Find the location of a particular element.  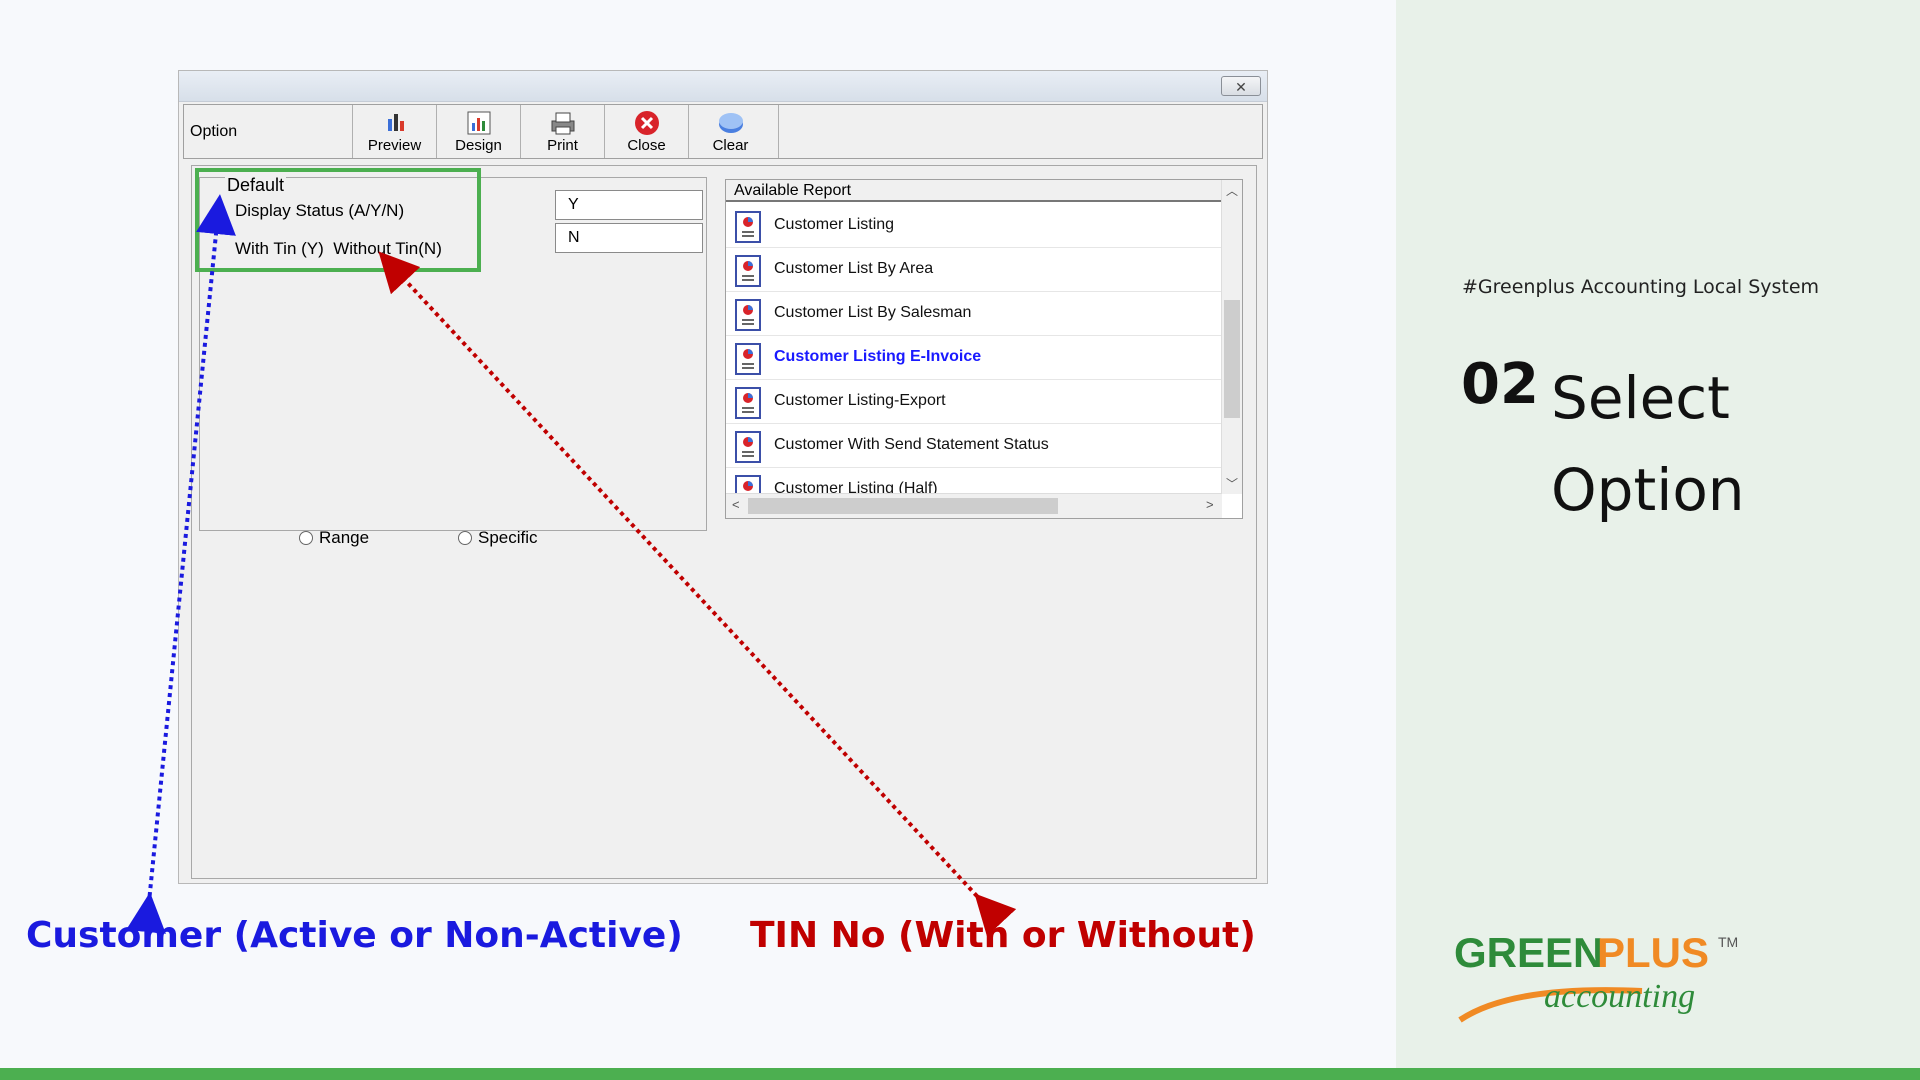

report-item-customer-listing-e-invoice: Customer Listing E-Invoice is located at coordinates (974, 358).